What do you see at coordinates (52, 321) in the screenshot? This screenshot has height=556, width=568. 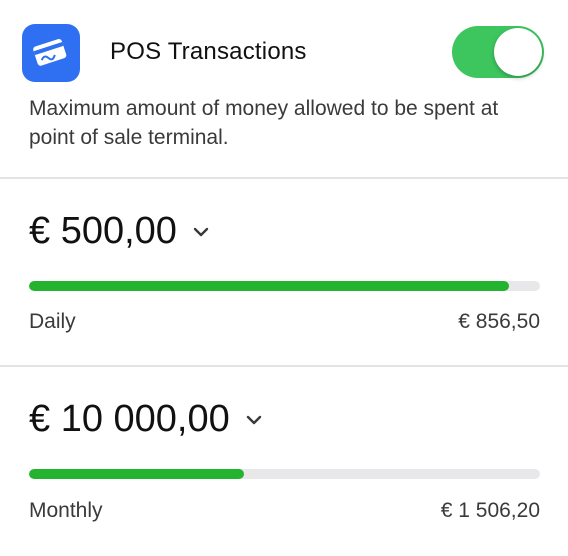 I see `daily-period-label: Daily` at bounding box center [52, 321].